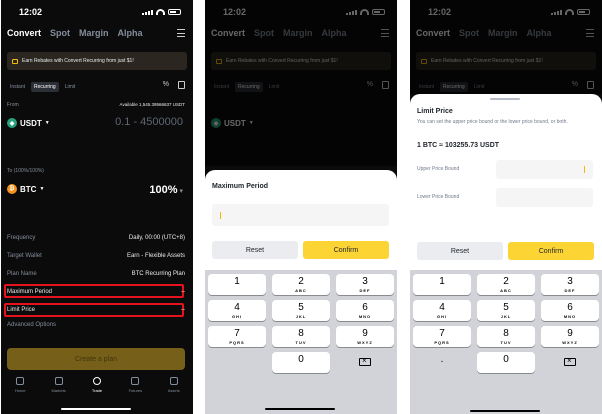 The image size is (602, 414). I want to click on to-coin: BTC, so click(28, 189).